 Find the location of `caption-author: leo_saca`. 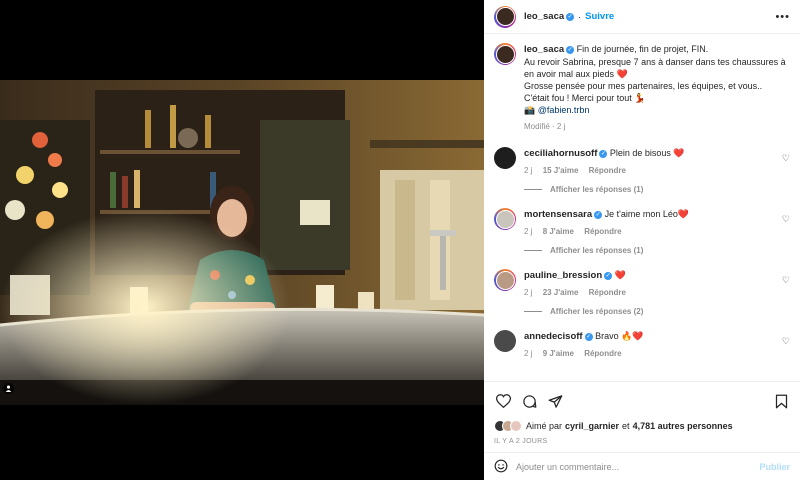

caption-author: leo_saca is located at coordinates (544, 49).